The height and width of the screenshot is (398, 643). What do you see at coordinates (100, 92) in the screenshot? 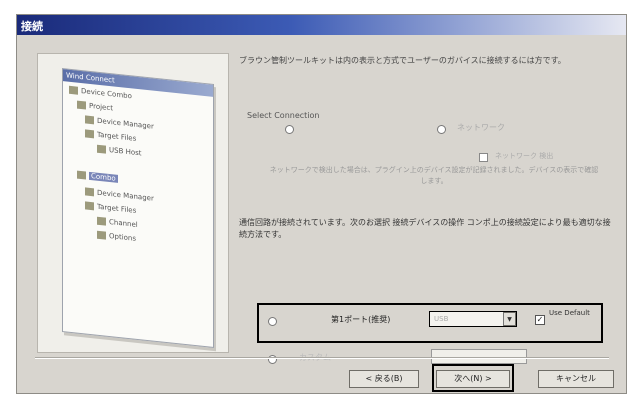
I see `tree-node: Device Combo` at bounding box center [100, 92].